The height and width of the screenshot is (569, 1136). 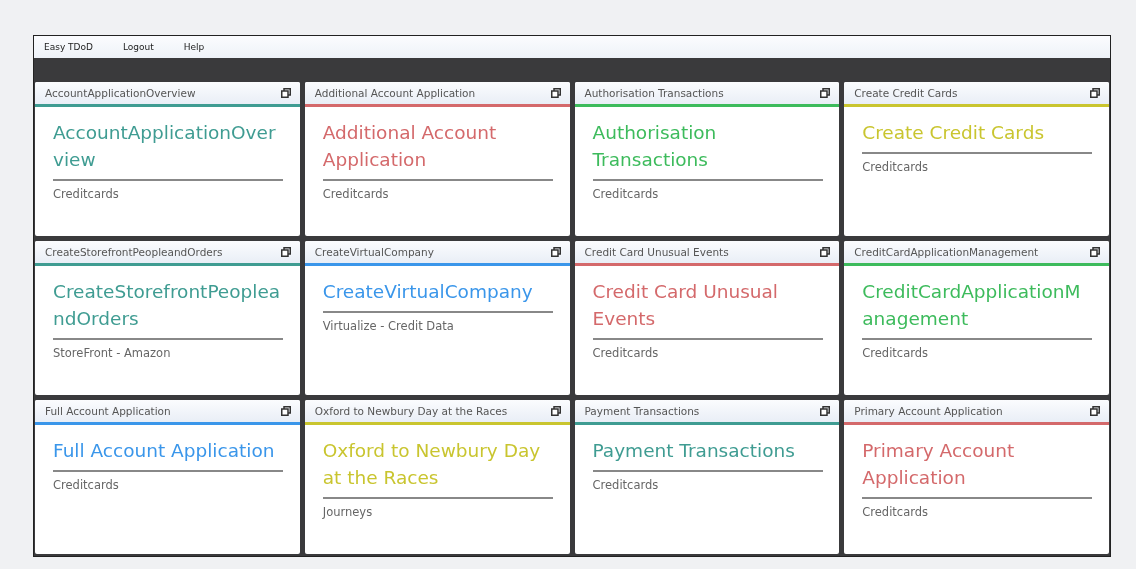 I want to click on tile-card: CreateStorefrontPeopleandOrders CreateStorefrontPeopleandOrders StoreFront - Amazon, so click(x=167, y=318).